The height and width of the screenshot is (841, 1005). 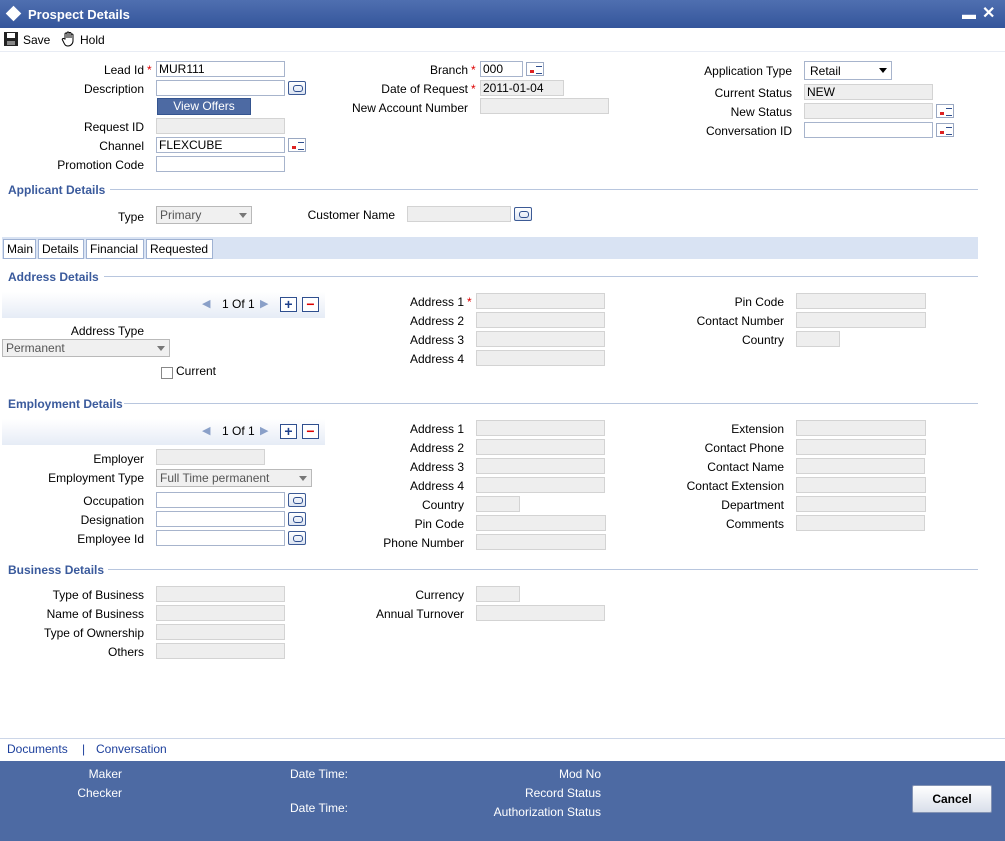 What do you see at coordinates (436, 321) in the screenshot?
I see `address2-label: Address 2` at bounding box center [436, 321].